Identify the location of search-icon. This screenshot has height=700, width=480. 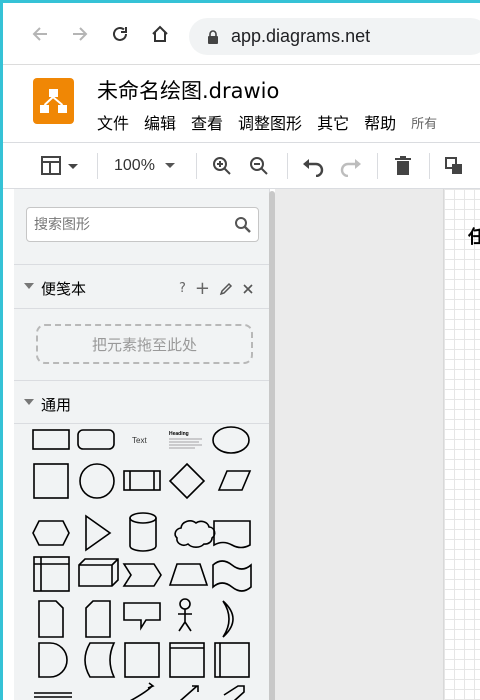
(243, 227).